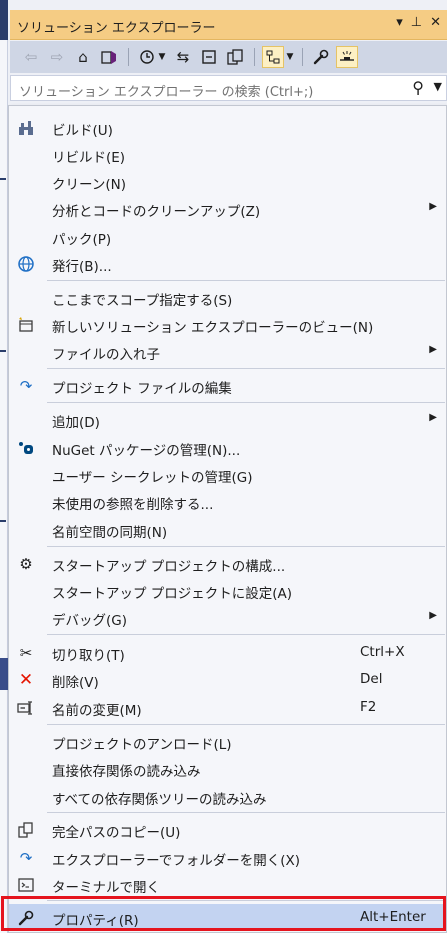  What do you see at coordinates (142, 389) in the screenshot?
I see `menu-item-label: プロジェクト ファイルの編集` at bounding box center [142, 389].